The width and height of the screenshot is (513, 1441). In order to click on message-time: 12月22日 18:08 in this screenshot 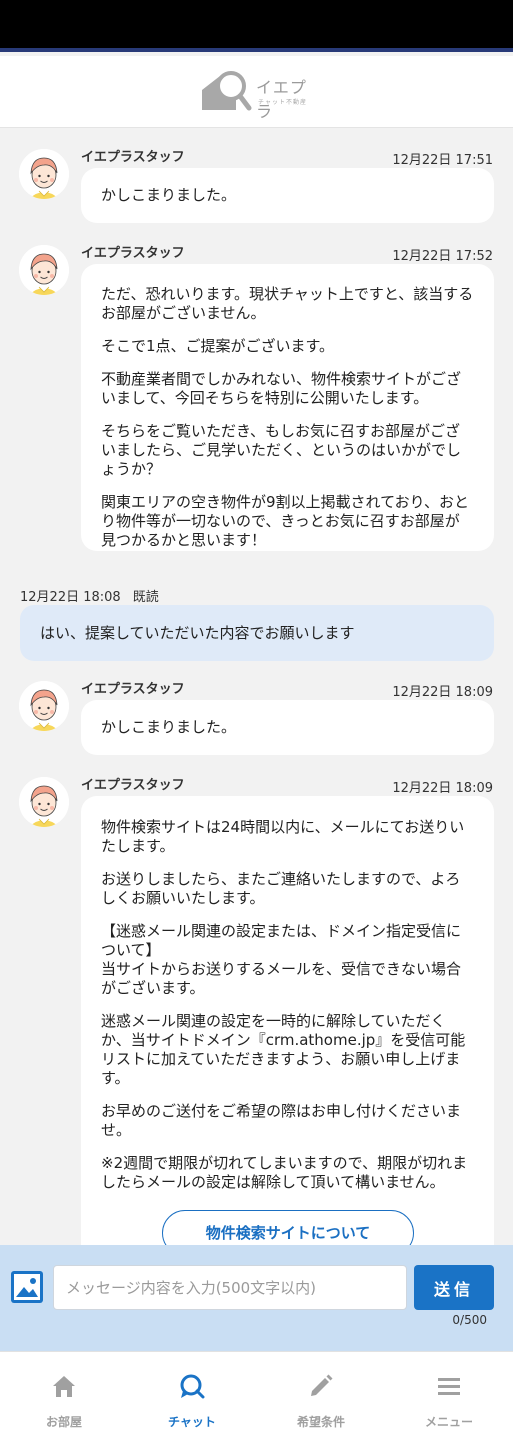, I will do `click(70, 597)`.